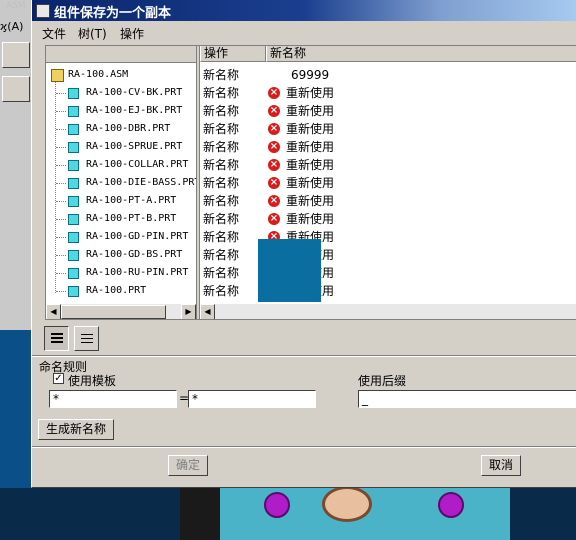  Describe the element at coordinates (56, 338) in the screenshot. I see `detail-view-button` at that location.